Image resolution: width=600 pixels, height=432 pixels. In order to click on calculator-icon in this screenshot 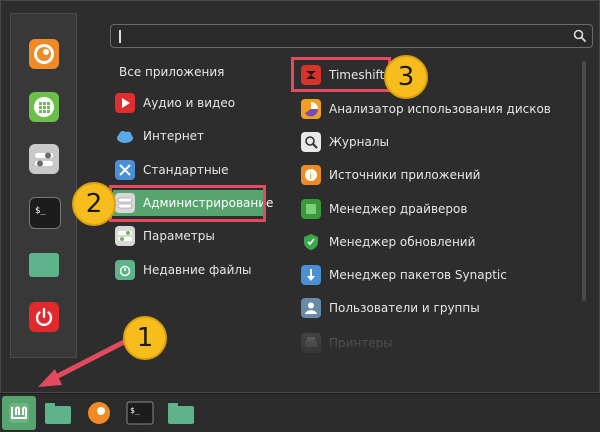, I will do `click(44, 107)`.